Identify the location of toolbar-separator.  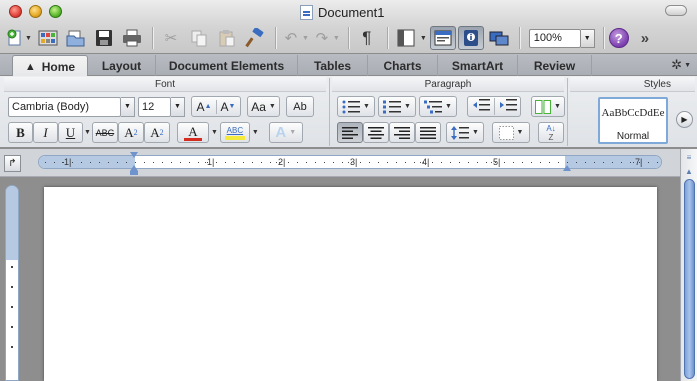
(519, 38).